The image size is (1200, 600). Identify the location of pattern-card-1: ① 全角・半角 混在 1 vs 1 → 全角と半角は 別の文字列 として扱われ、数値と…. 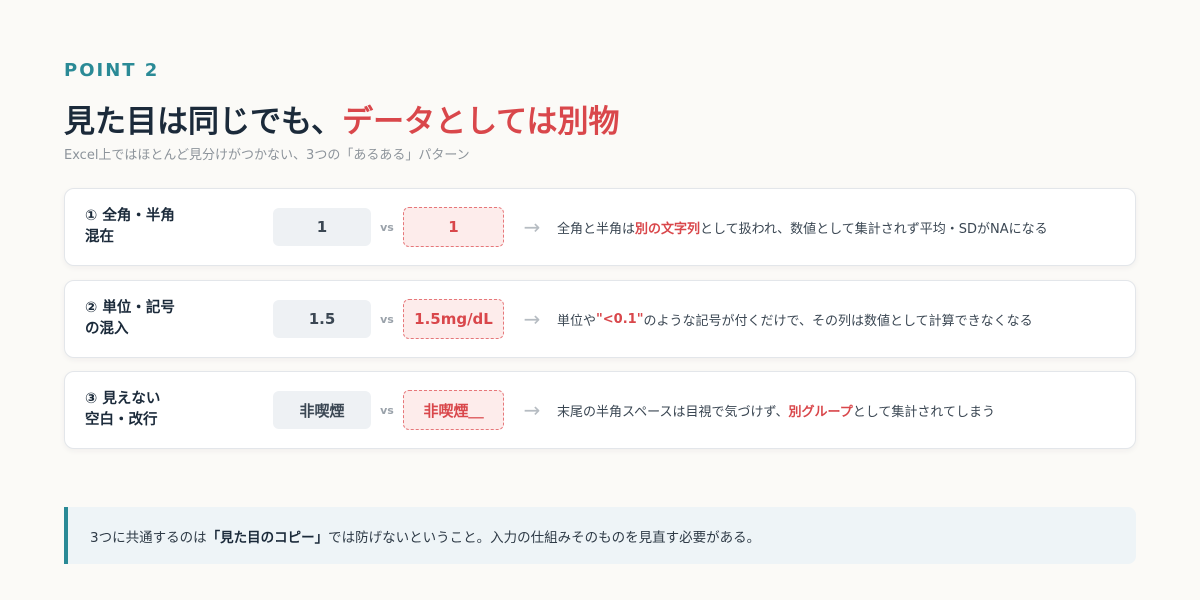
(600, 227).